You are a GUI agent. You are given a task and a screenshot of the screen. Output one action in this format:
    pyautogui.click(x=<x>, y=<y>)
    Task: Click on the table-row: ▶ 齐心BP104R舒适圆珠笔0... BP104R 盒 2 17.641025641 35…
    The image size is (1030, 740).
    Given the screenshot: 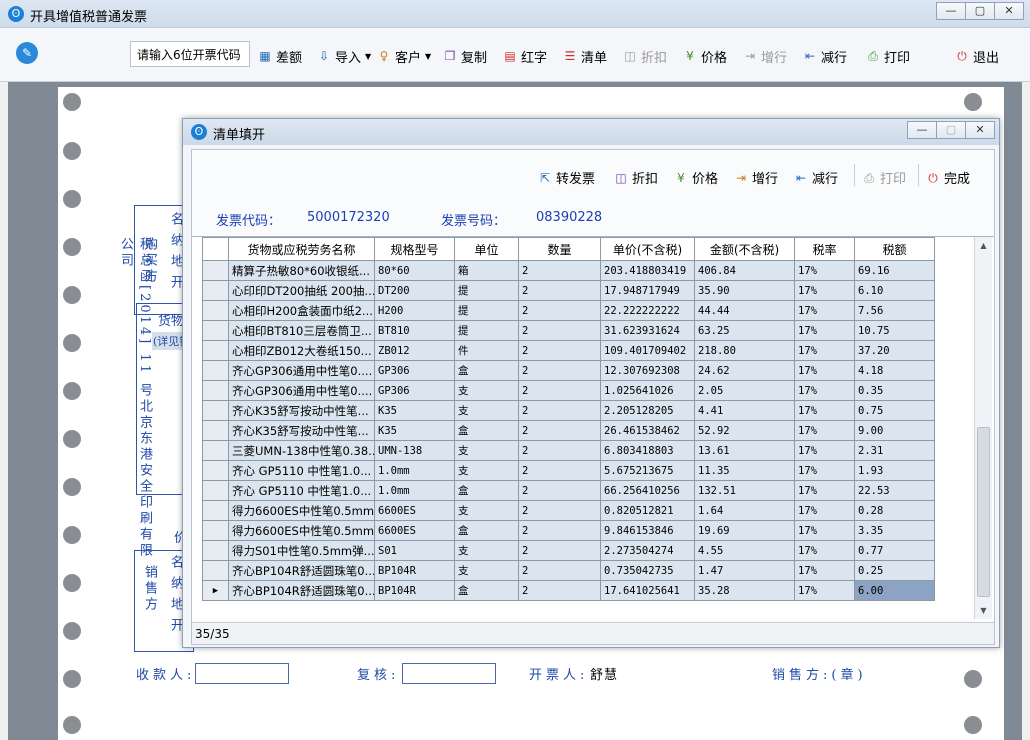 What is the action you would take?
    pyautogui.click(x=568, y=590)
    